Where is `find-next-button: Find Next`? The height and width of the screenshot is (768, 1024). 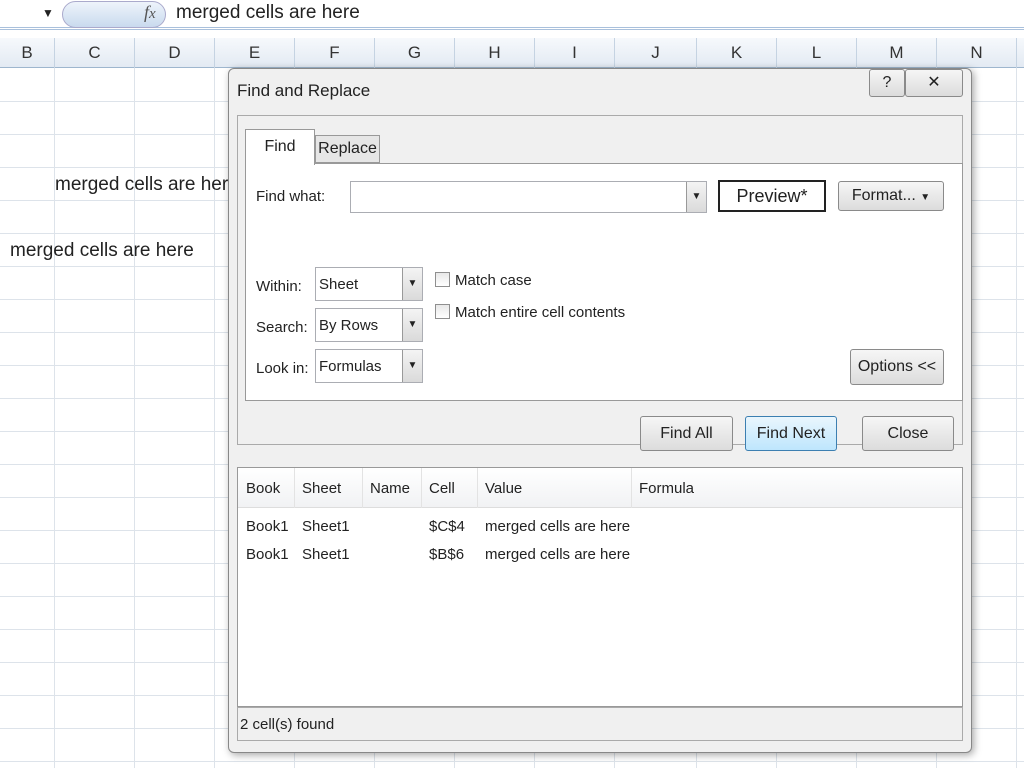 find-next-button: Find Next is located at coordinates (791, 433).